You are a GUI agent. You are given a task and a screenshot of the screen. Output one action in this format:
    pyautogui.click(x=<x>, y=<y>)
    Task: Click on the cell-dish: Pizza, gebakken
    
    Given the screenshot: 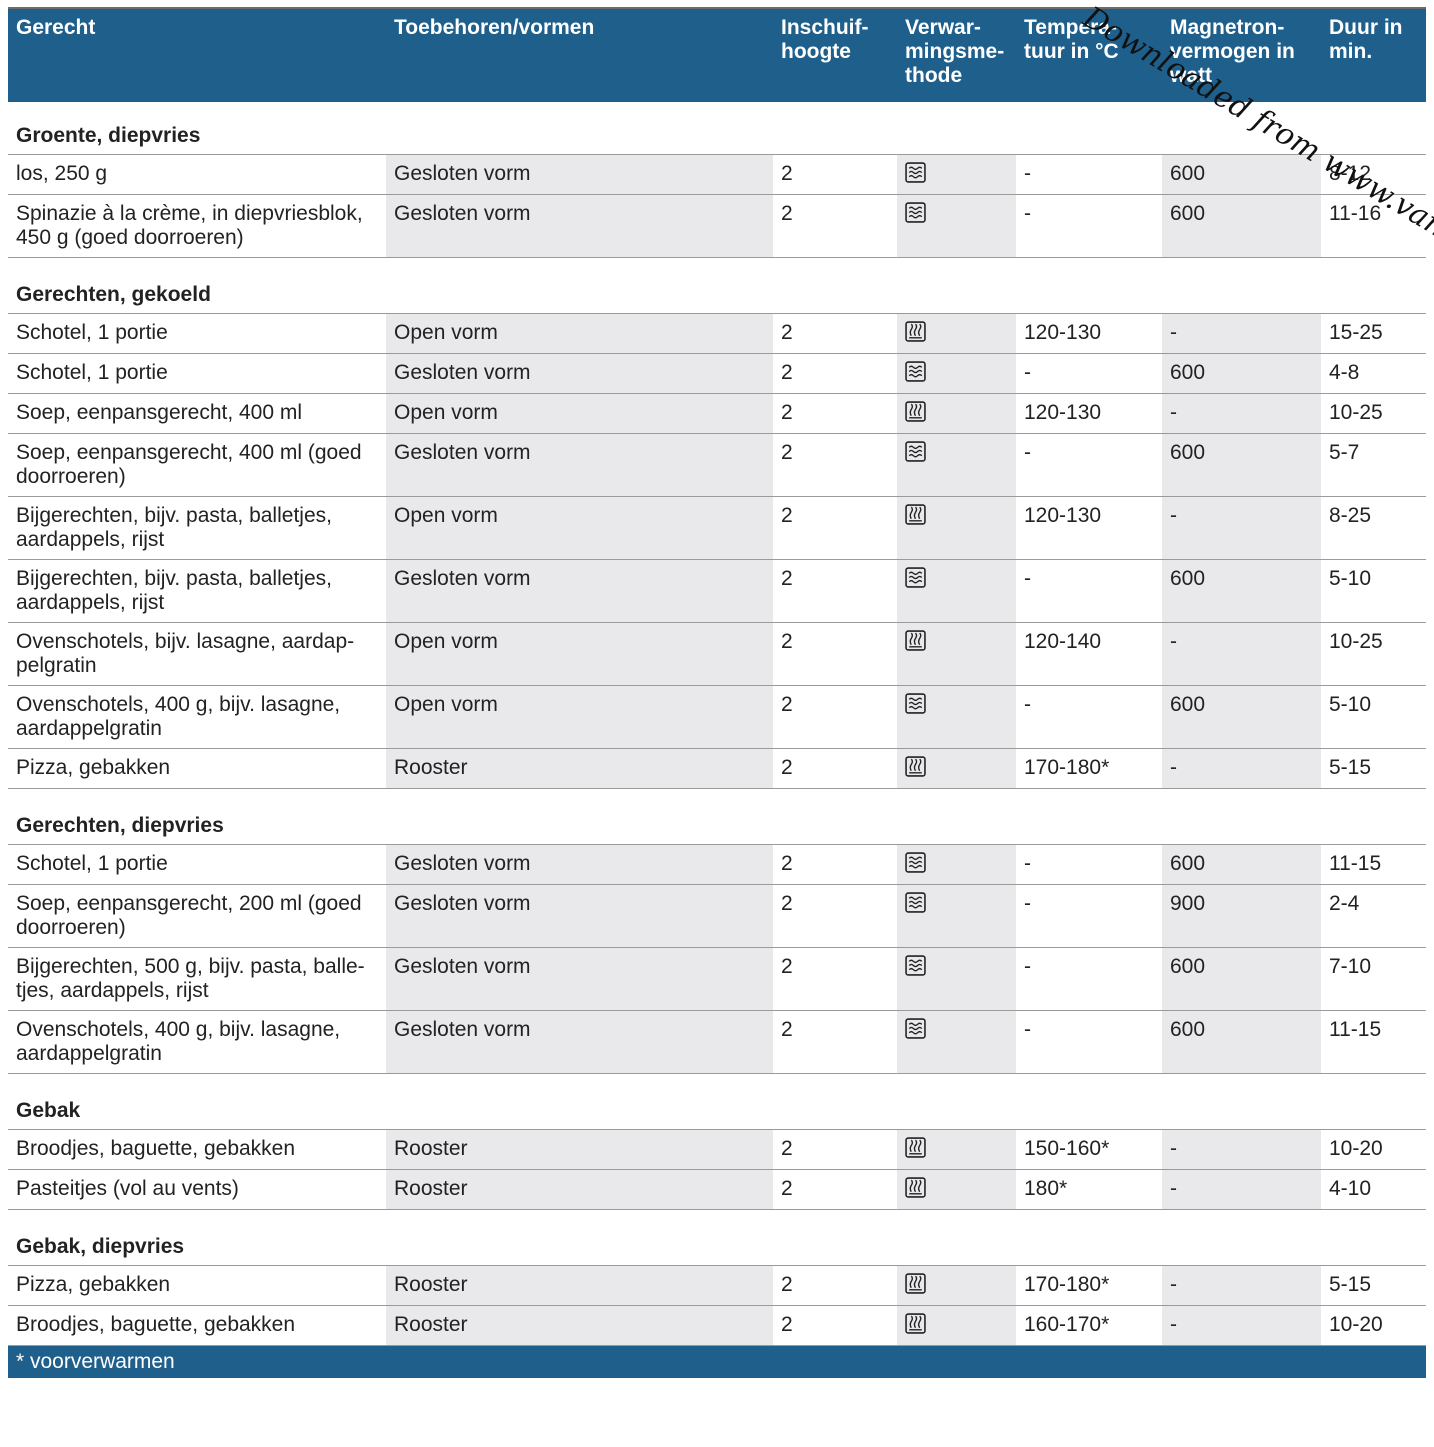 What is the action you would take?
    pyautogui.click(x=197, y=1285)
    